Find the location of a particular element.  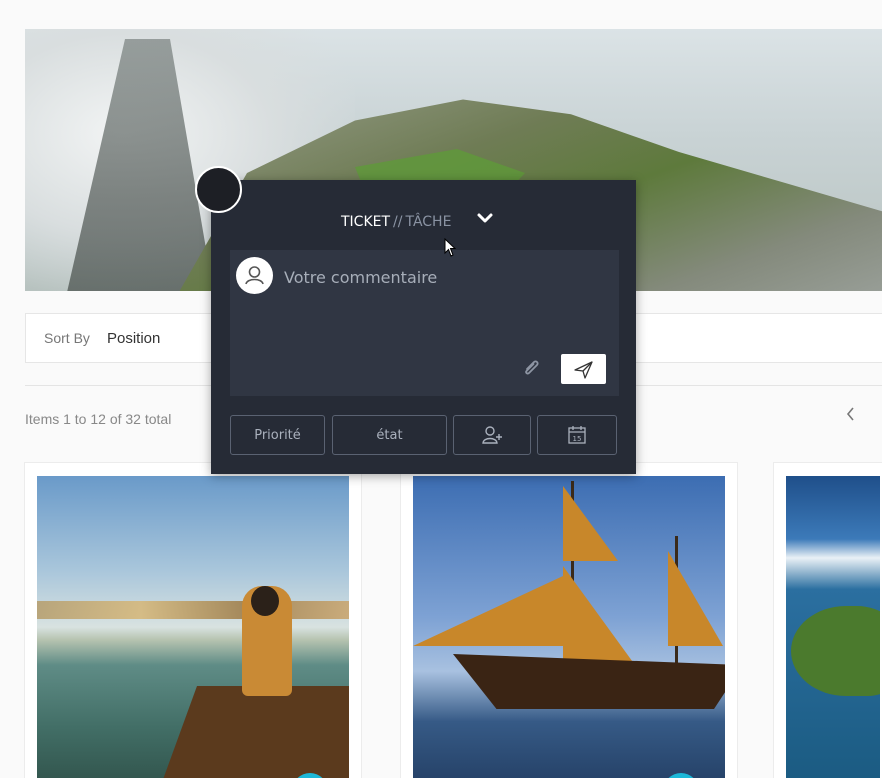

popup-tabs: TICKET//TÂCHE is located at coordinates (396, 222).